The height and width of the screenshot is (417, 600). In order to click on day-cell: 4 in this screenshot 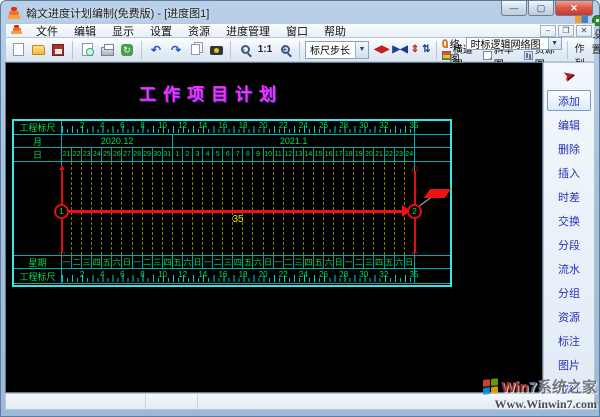, I will do `click(207, 154)`.